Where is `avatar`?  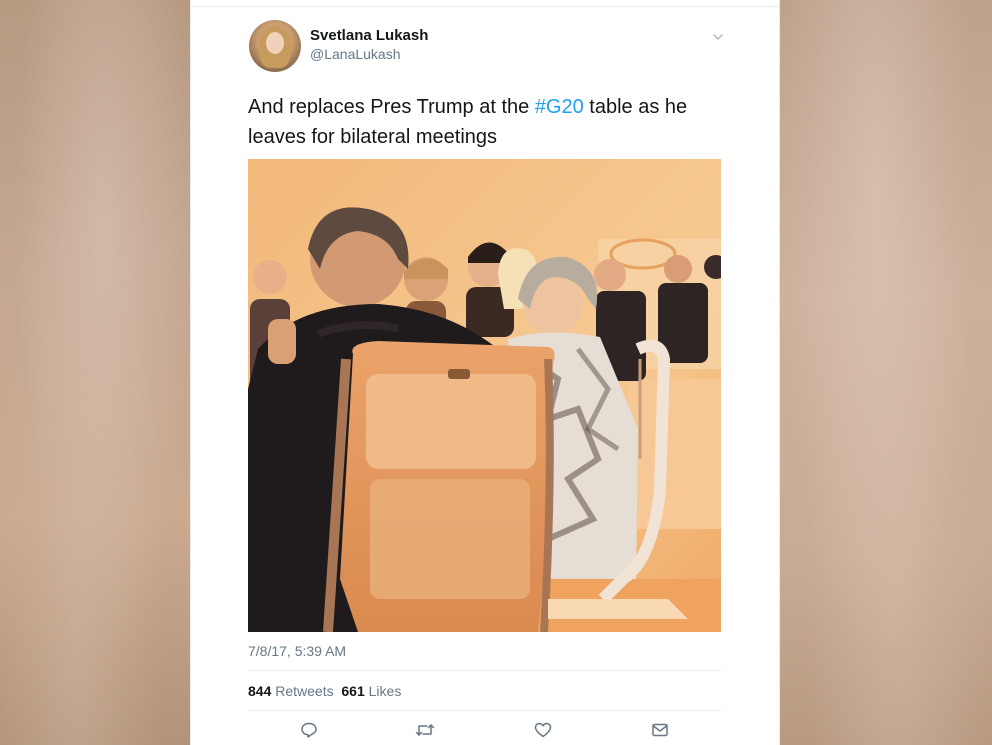
avatar is located at coordinates (275, 46).